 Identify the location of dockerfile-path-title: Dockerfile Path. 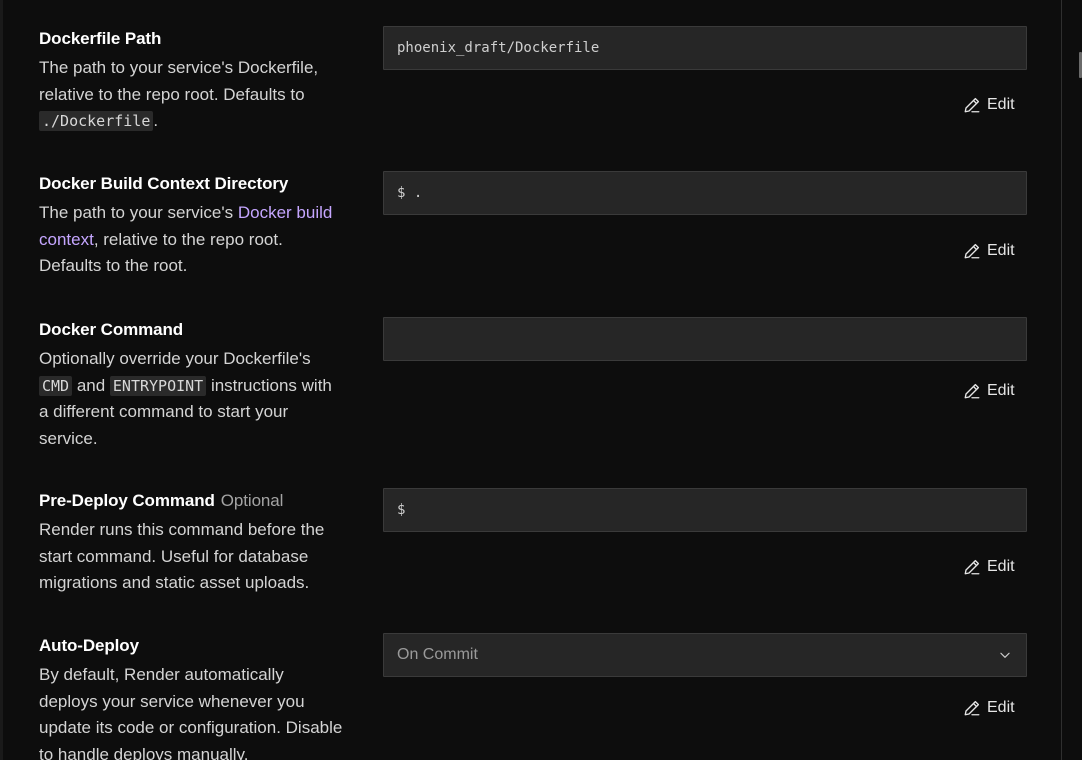
(100, 38).